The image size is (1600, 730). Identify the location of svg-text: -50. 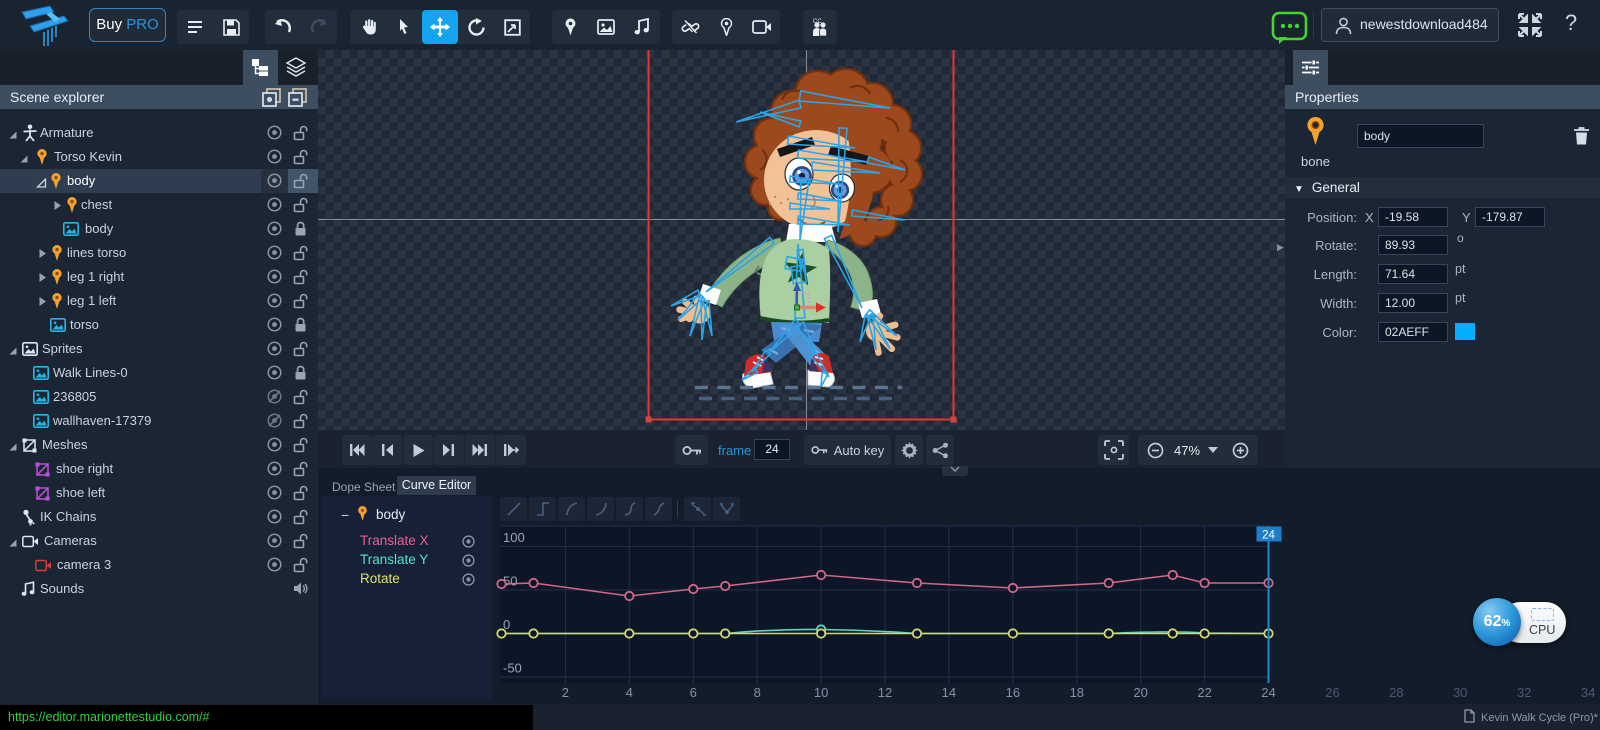
(512, 668).